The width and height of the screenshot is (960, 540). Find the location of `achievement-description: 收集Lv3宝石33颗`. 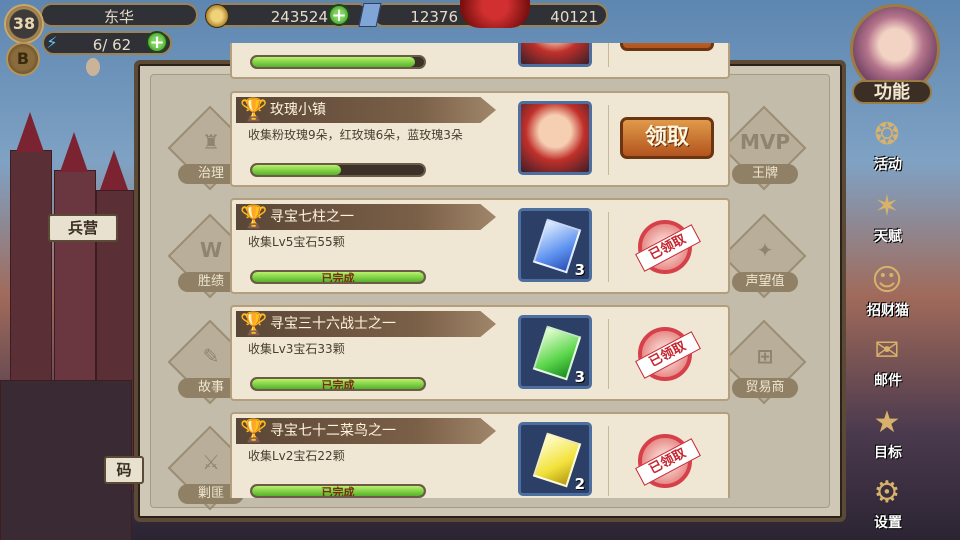

achievement-description: 收集Lv3宝石33颗 is located at coordinates (296, 349).